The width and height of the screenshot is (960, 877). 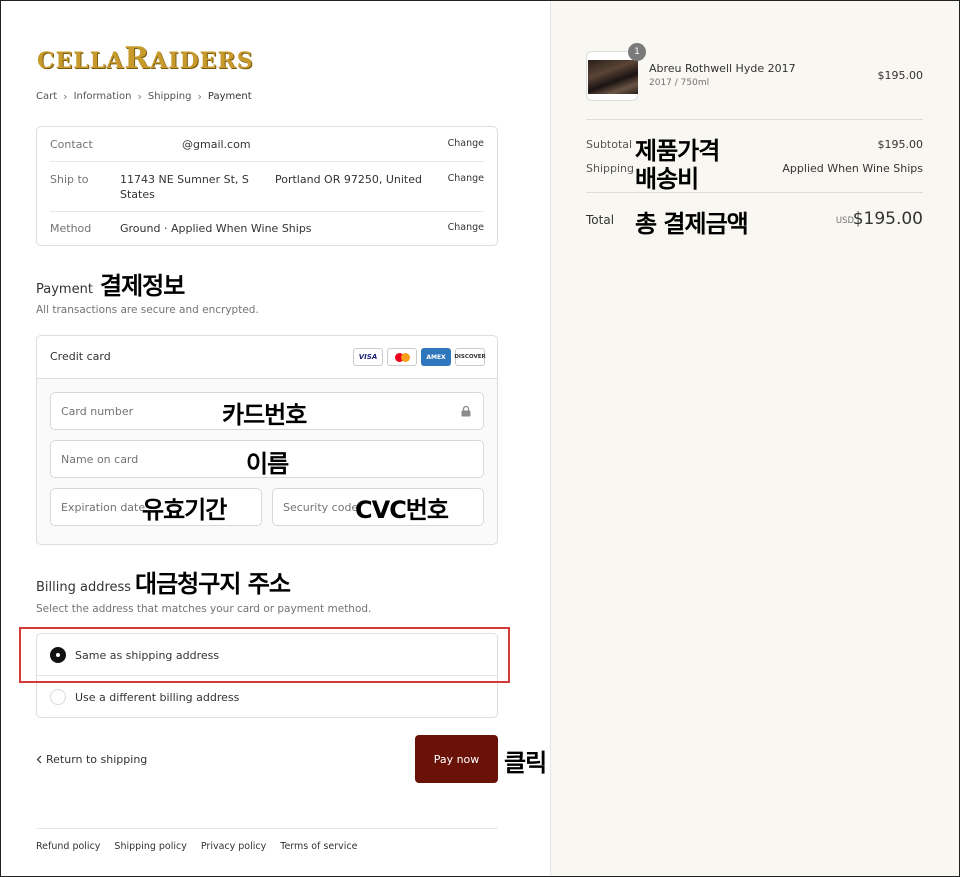 I want to click on store-logo: CELLARAIDERS, so click(x=145, y=58).